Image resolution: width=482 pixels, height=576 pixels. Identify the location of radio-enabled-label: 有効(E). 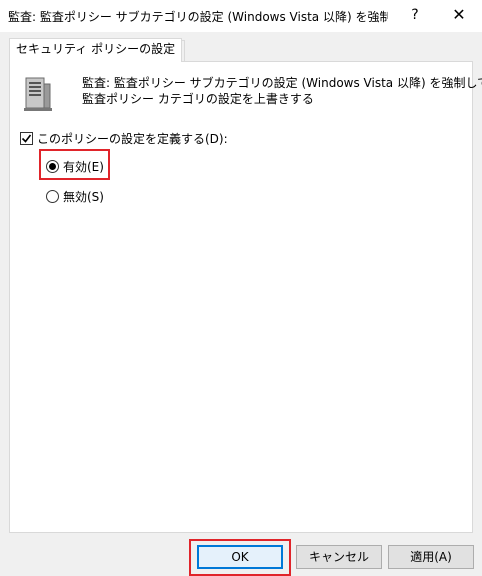
(83, 166).